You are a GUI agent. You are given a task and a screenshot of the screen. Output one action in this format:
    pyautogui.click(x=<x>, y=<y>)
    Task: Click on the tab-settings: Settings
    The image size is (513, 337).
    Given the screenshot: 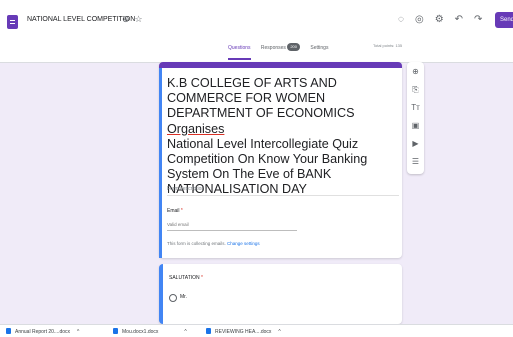 What is the action you would take?
    pyautogui.click(x=319, y=48)
    